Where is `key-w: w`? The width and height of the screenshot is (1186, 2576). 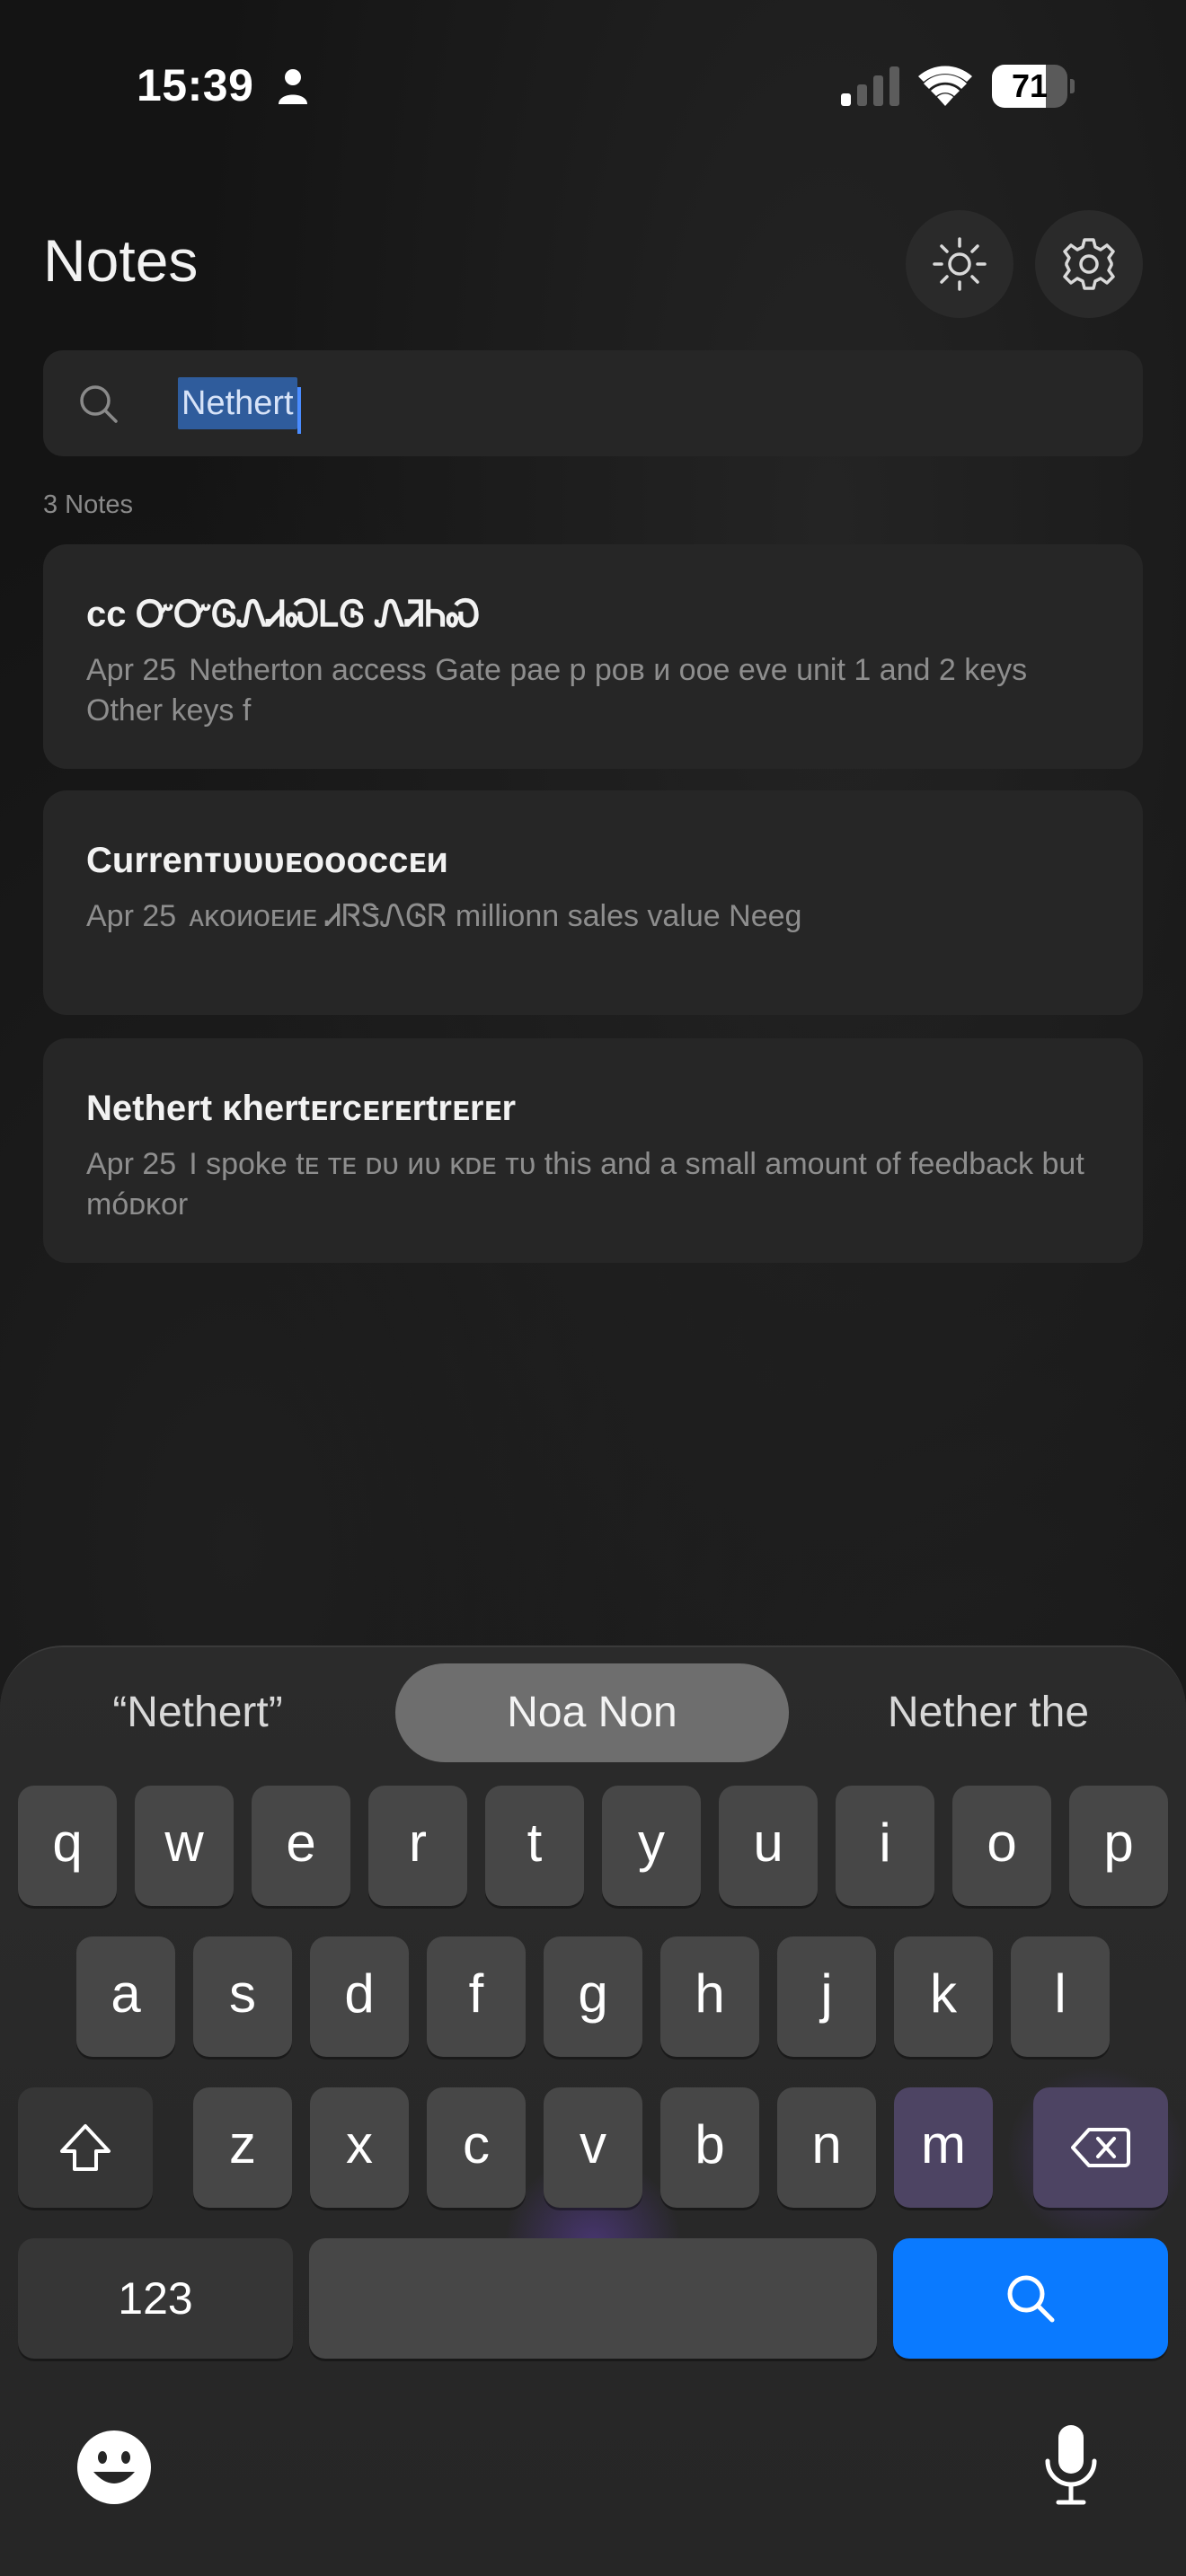 key-w: w is located at coordinates (184, 1846).